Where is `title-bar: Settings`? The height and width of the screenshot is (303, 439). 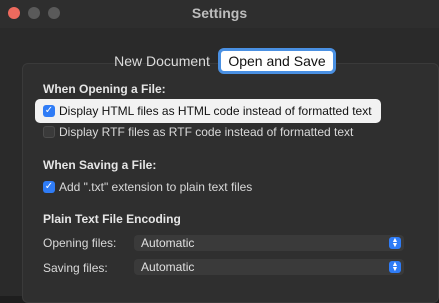 title-bar: Settings is located at coordinates (219, 14).